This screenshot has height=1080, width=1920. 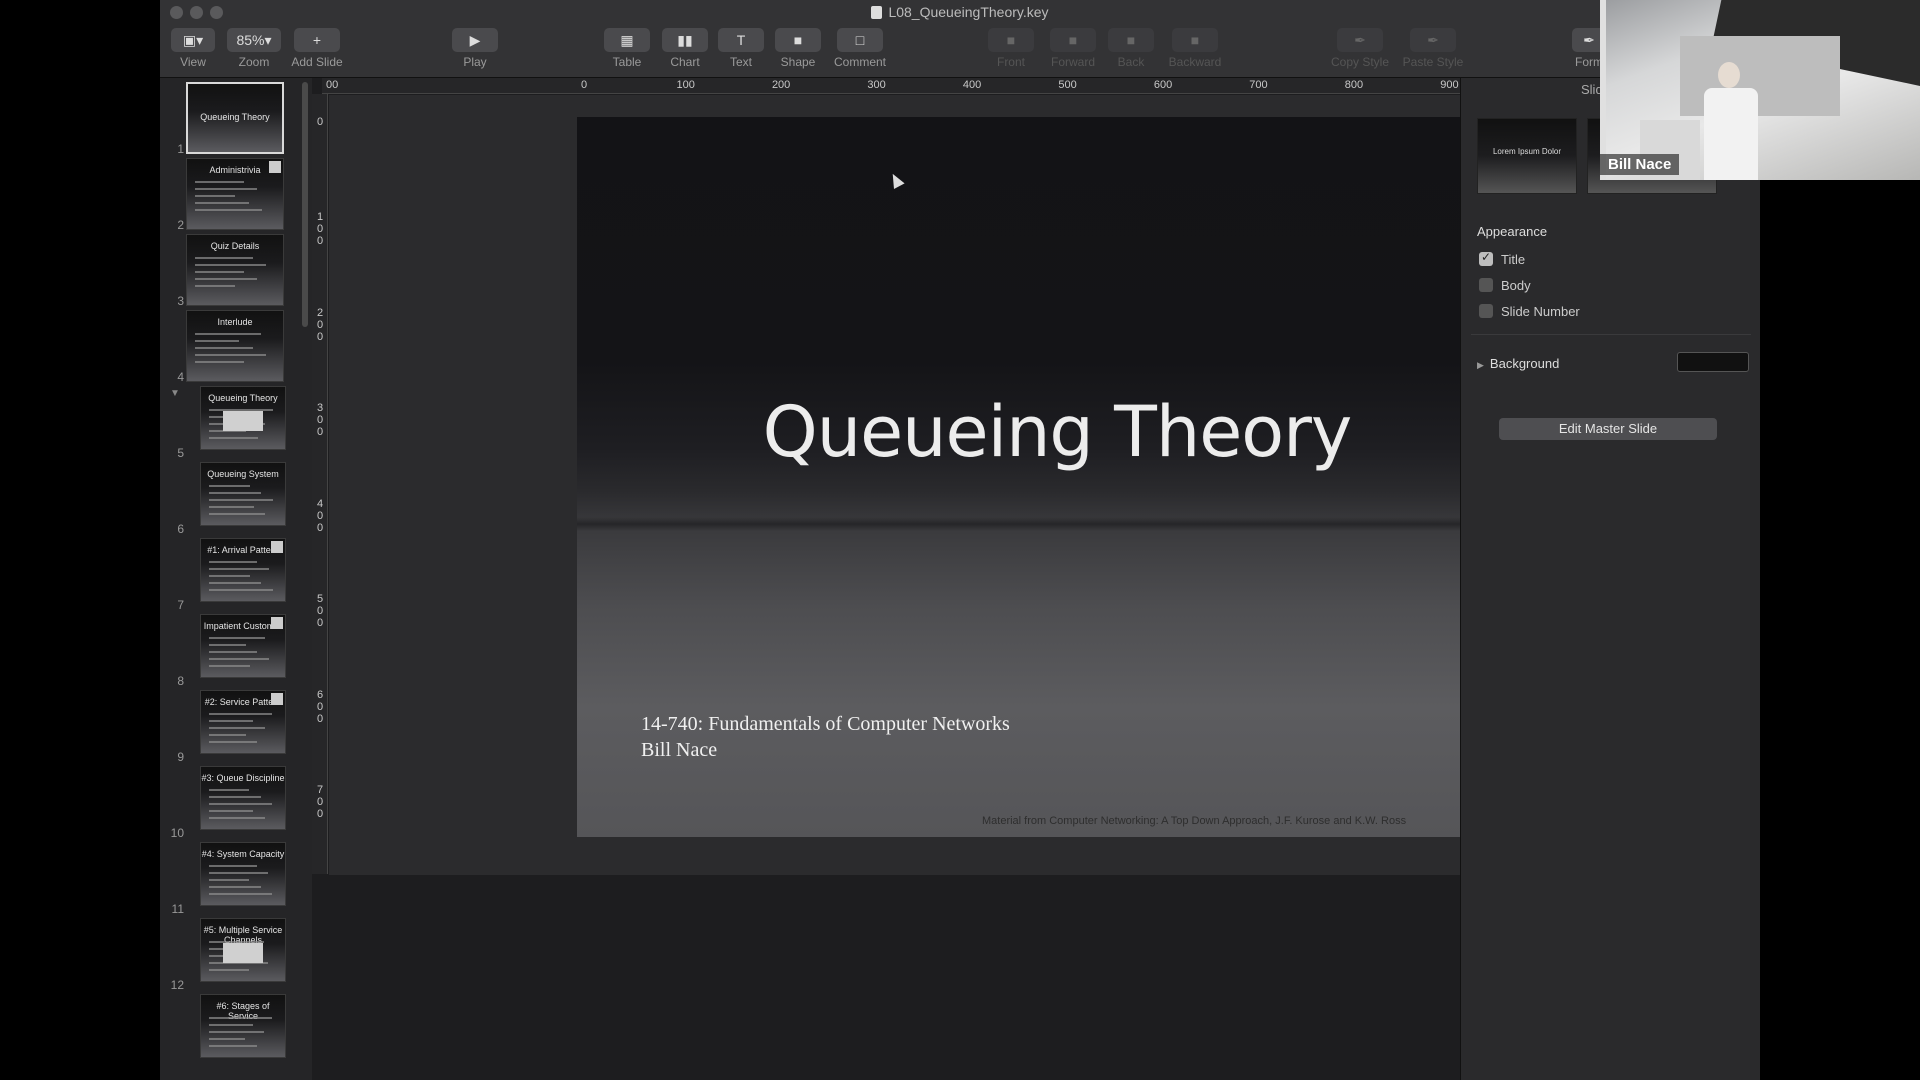 I want to click on copy-style-label: Copy Style, so click(x=1360, y=62).